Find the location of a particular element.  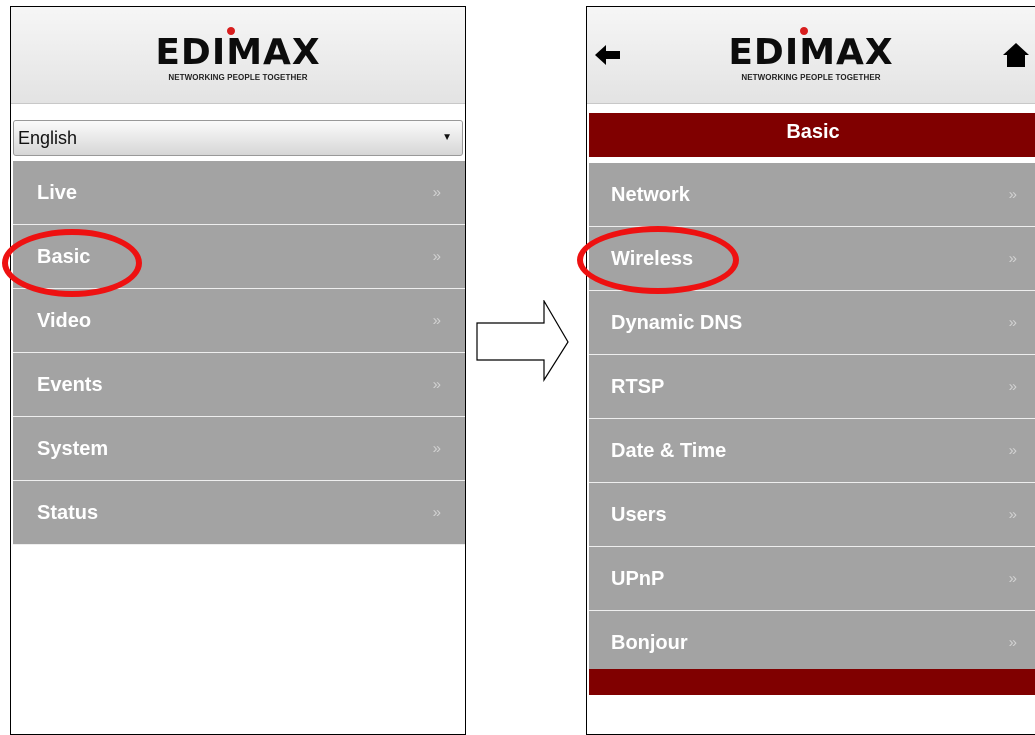

language-select: English ▼ is located at coordinates (238, 138).